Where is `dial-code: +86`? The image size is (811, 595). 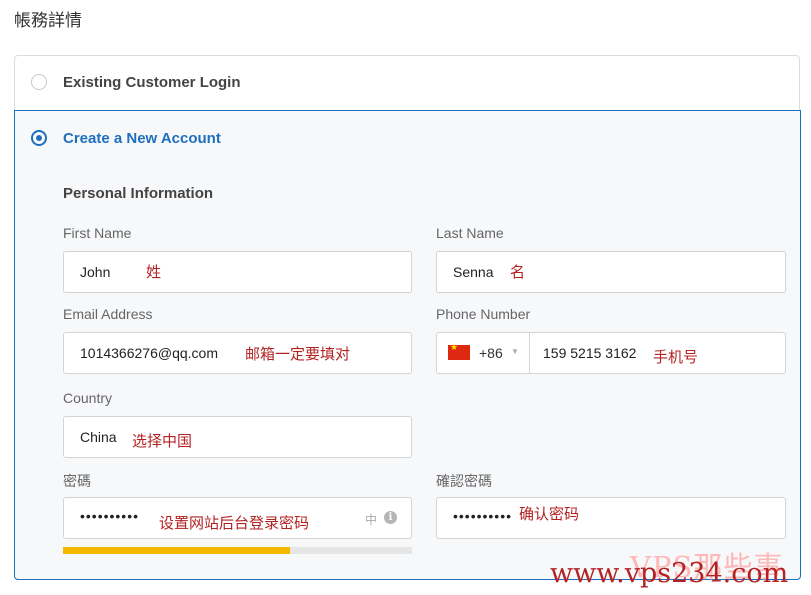
dial-code: +86 is located at coordinates (491, 353).